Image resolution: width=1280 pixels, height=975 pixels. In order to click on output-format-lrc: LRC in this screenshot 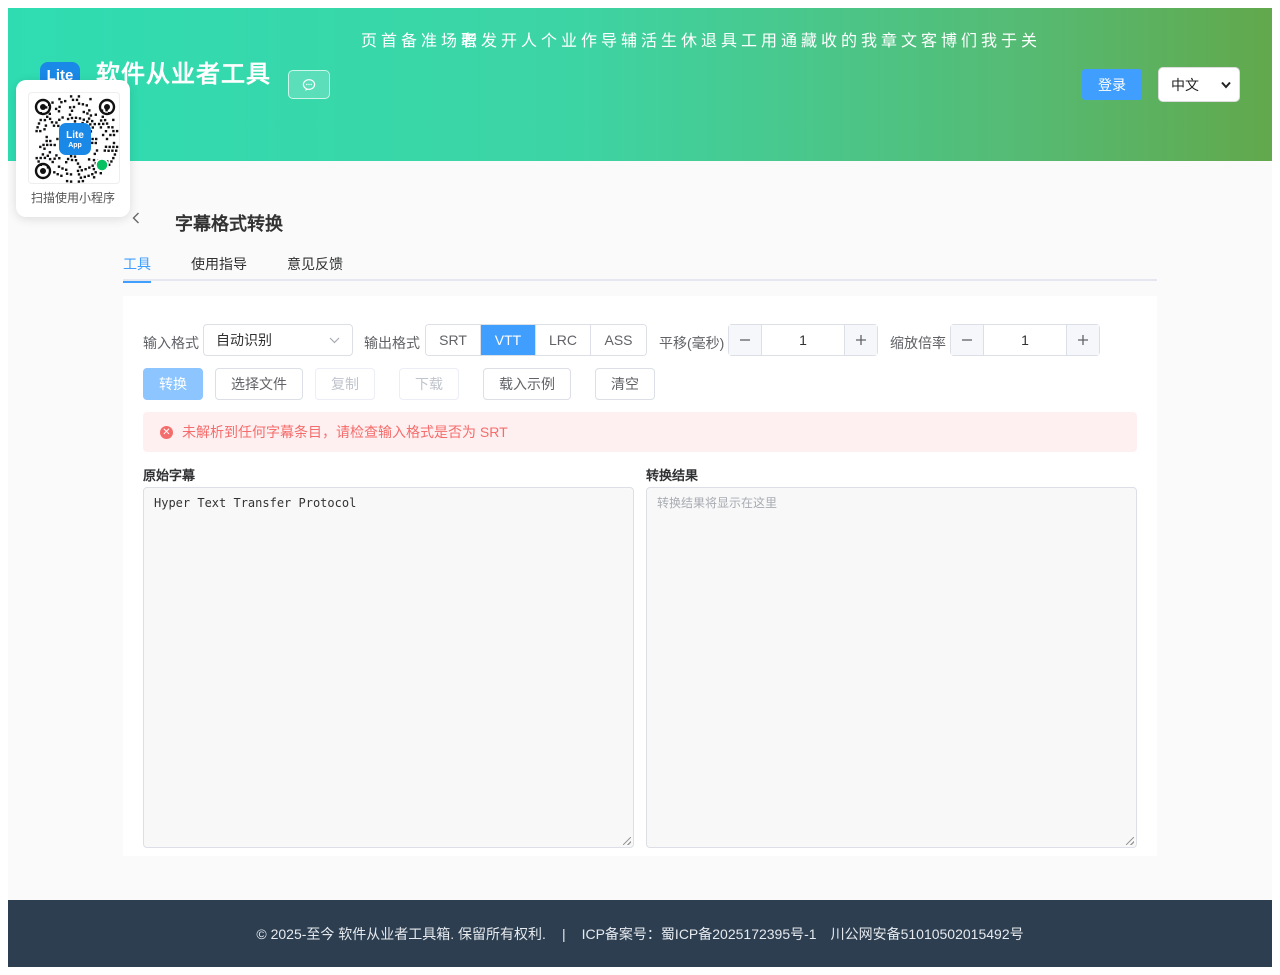, I will do `click(563, 340)`.